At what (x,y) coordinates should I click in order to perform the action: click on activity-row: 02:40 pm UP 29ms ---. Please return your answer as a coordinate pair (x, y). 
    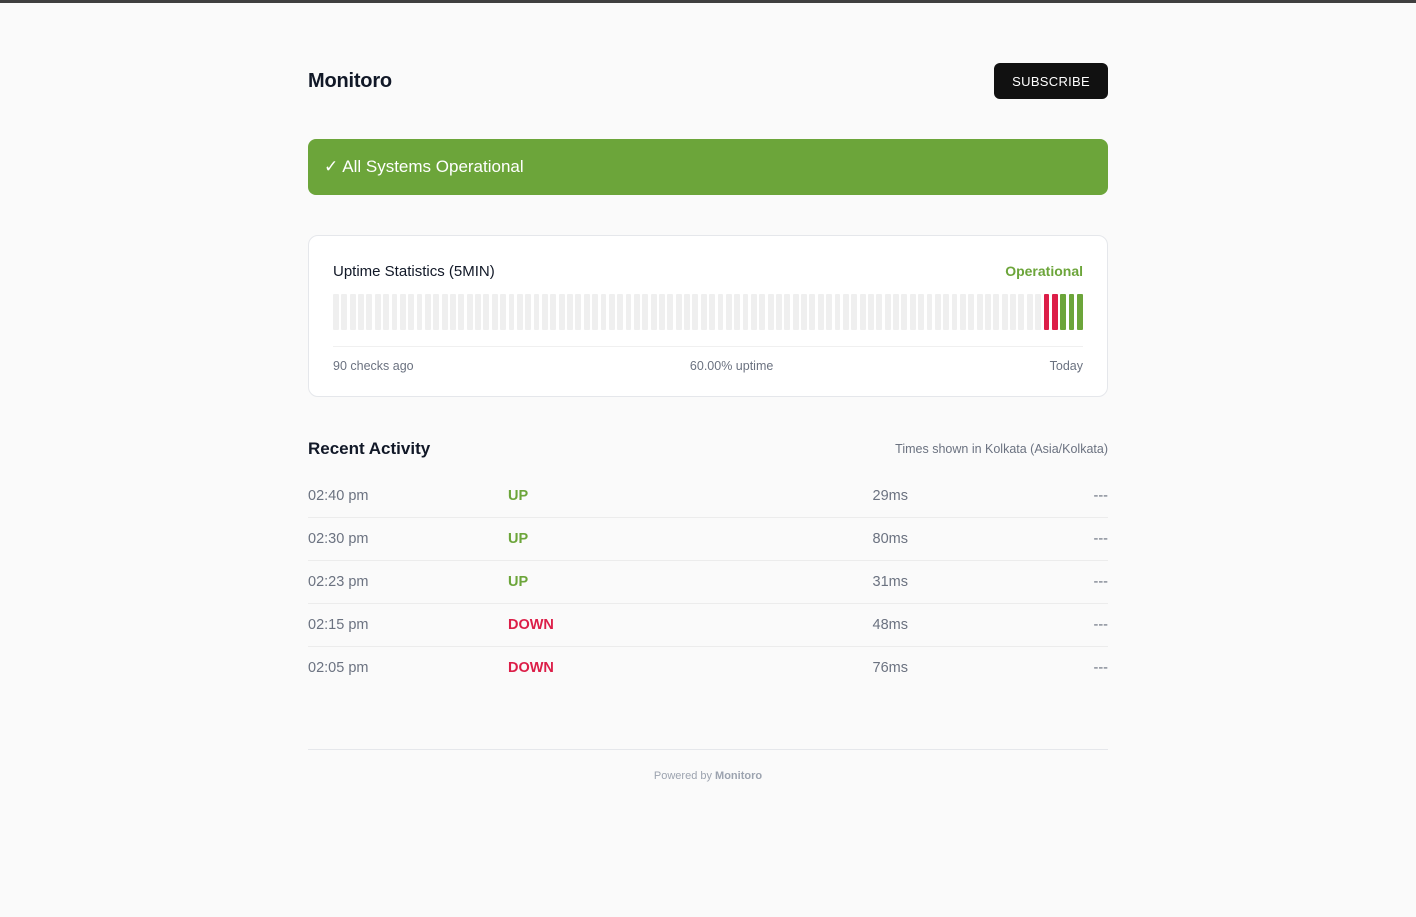
    Looking at the image, I should click on (708, 496).